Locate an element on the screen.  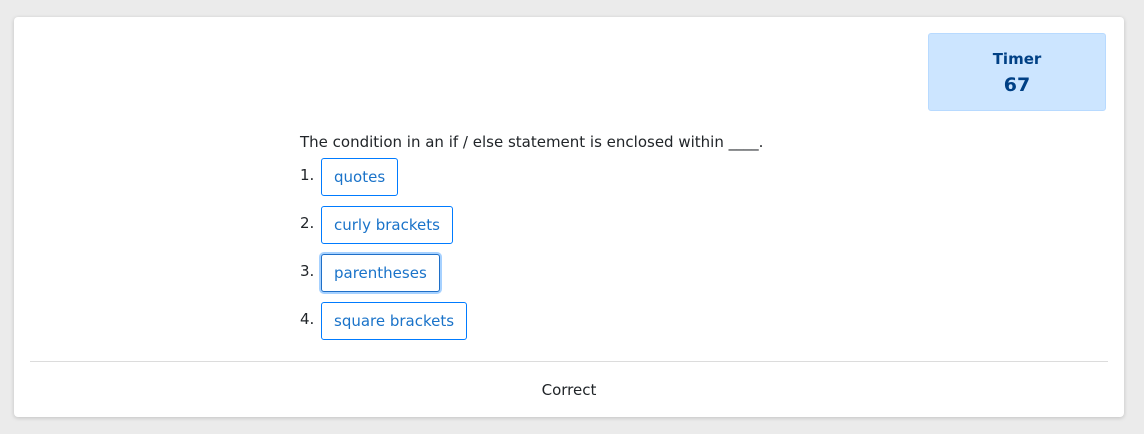
choice-button-square-brackets: square brackets is located at coordinates (394, 321).